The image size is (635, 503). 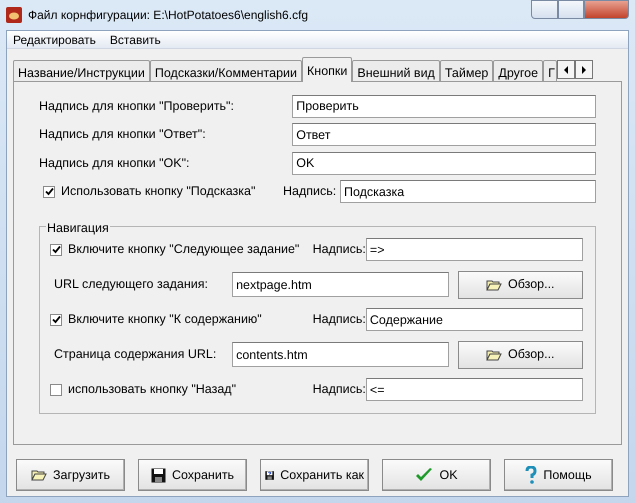 What do you see at coordinates (444, 134) in the screenshot?
I see `input-field: Ответ` at bounding box center [444, 134].